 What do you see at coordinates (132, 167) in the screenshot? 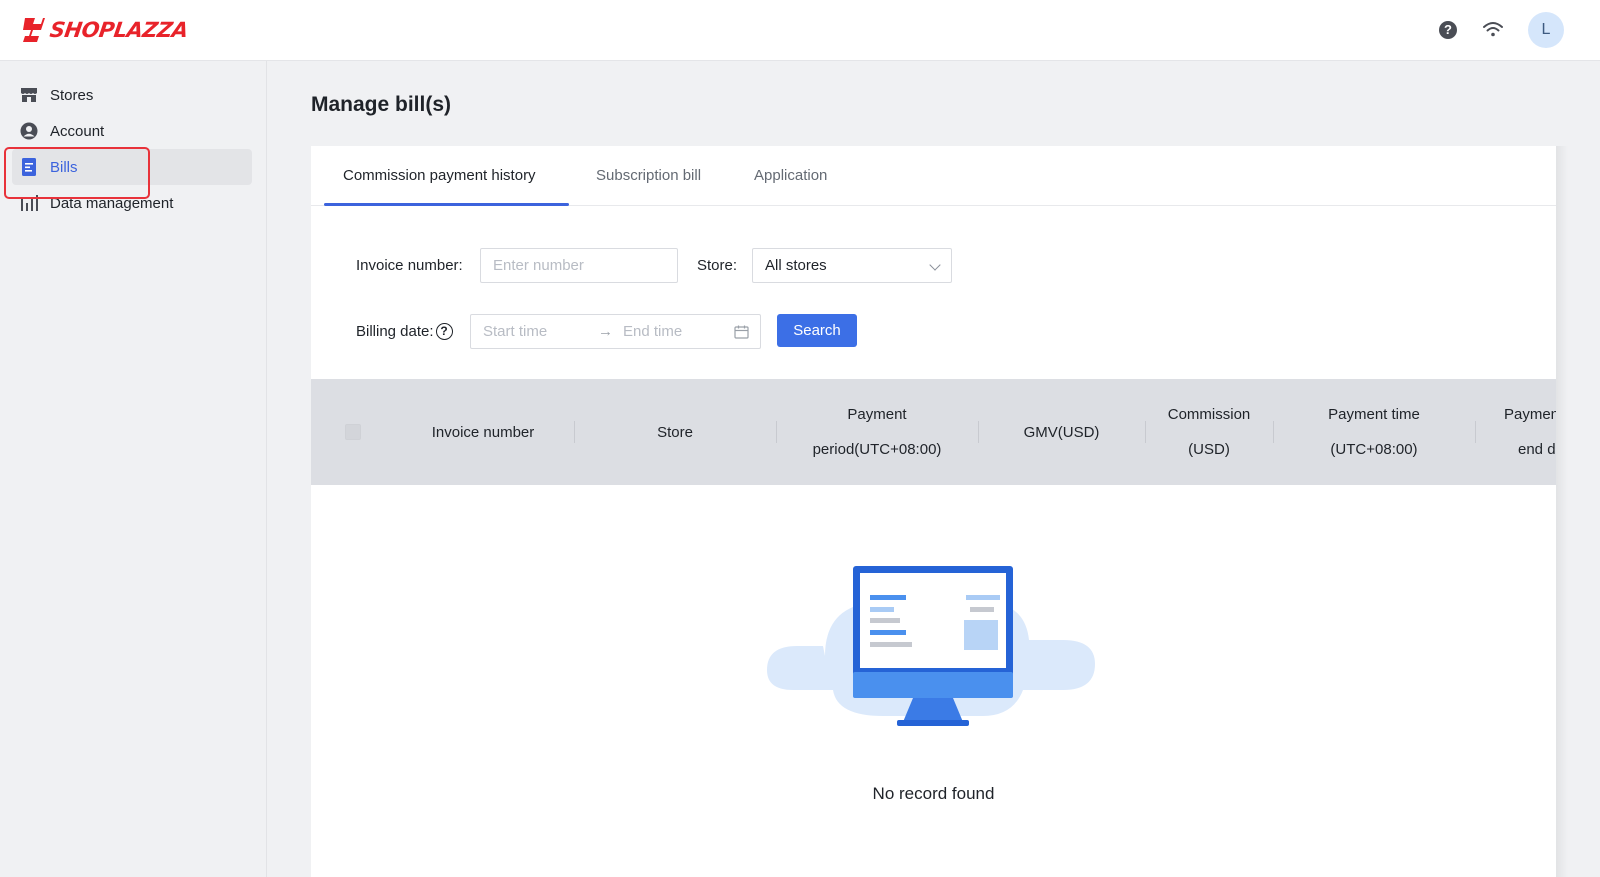
I see `sidebar-item-bills: Bills` at bounding box center [132, 167].